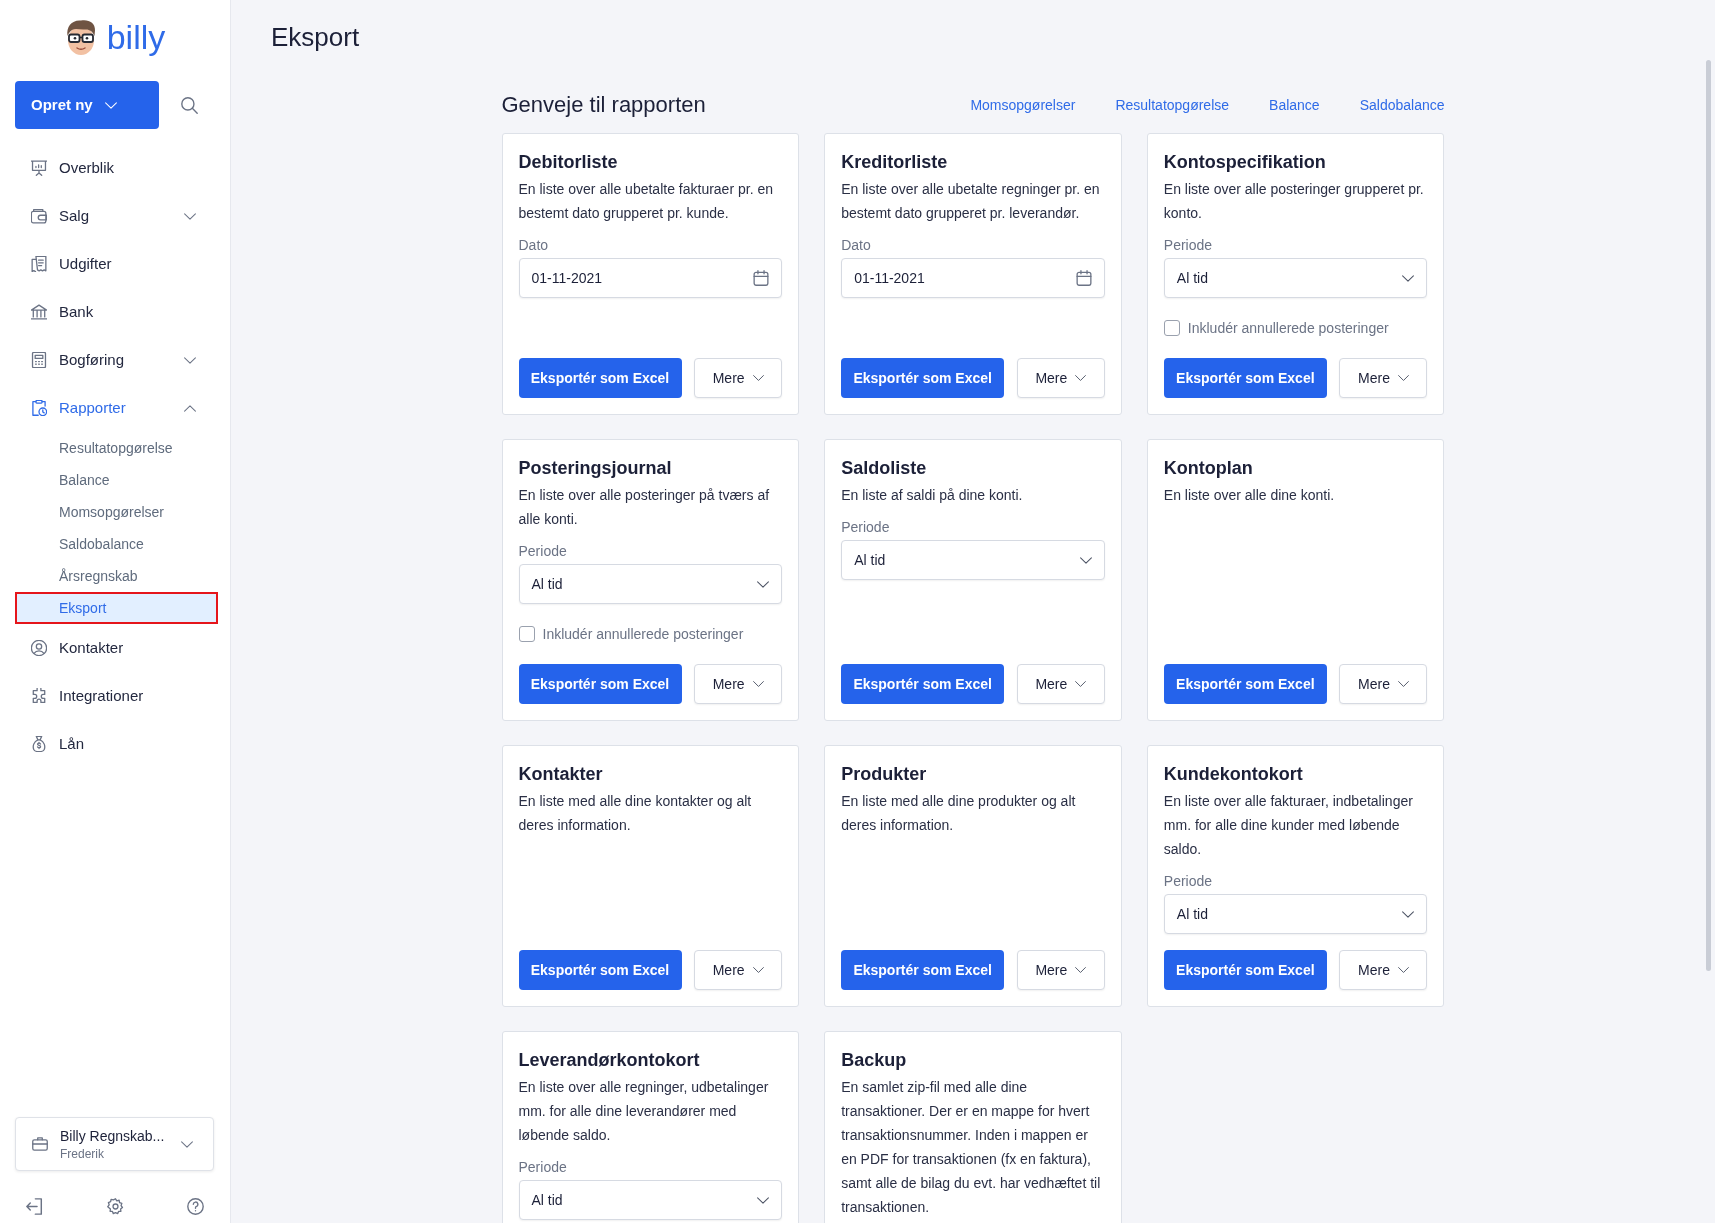 Image resolution: width=1715 pixels, height=1223 pixels. Describe the element at coordinates (116, 512) in the screenshot. I see `nav-subitem: Momsopgørelser` at that location.